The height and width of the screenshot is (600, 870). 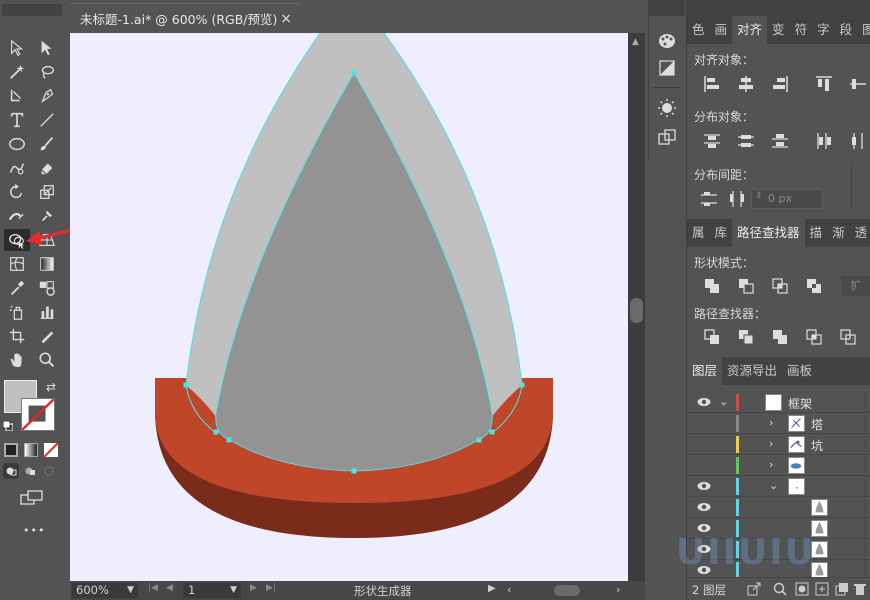 What do you see at coordinates (31, 450) in the screenshot?
I see `gradient-mode-icon` at bounding box center [31, 450].